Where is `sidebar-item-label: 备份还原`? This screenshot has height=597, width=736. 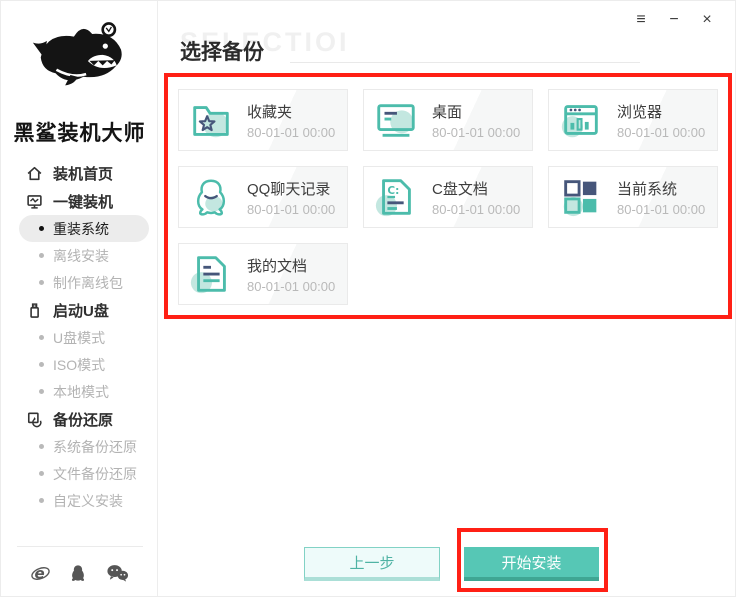 sidebar-item-label: 备份还原 is located at coordinates (83, 420).